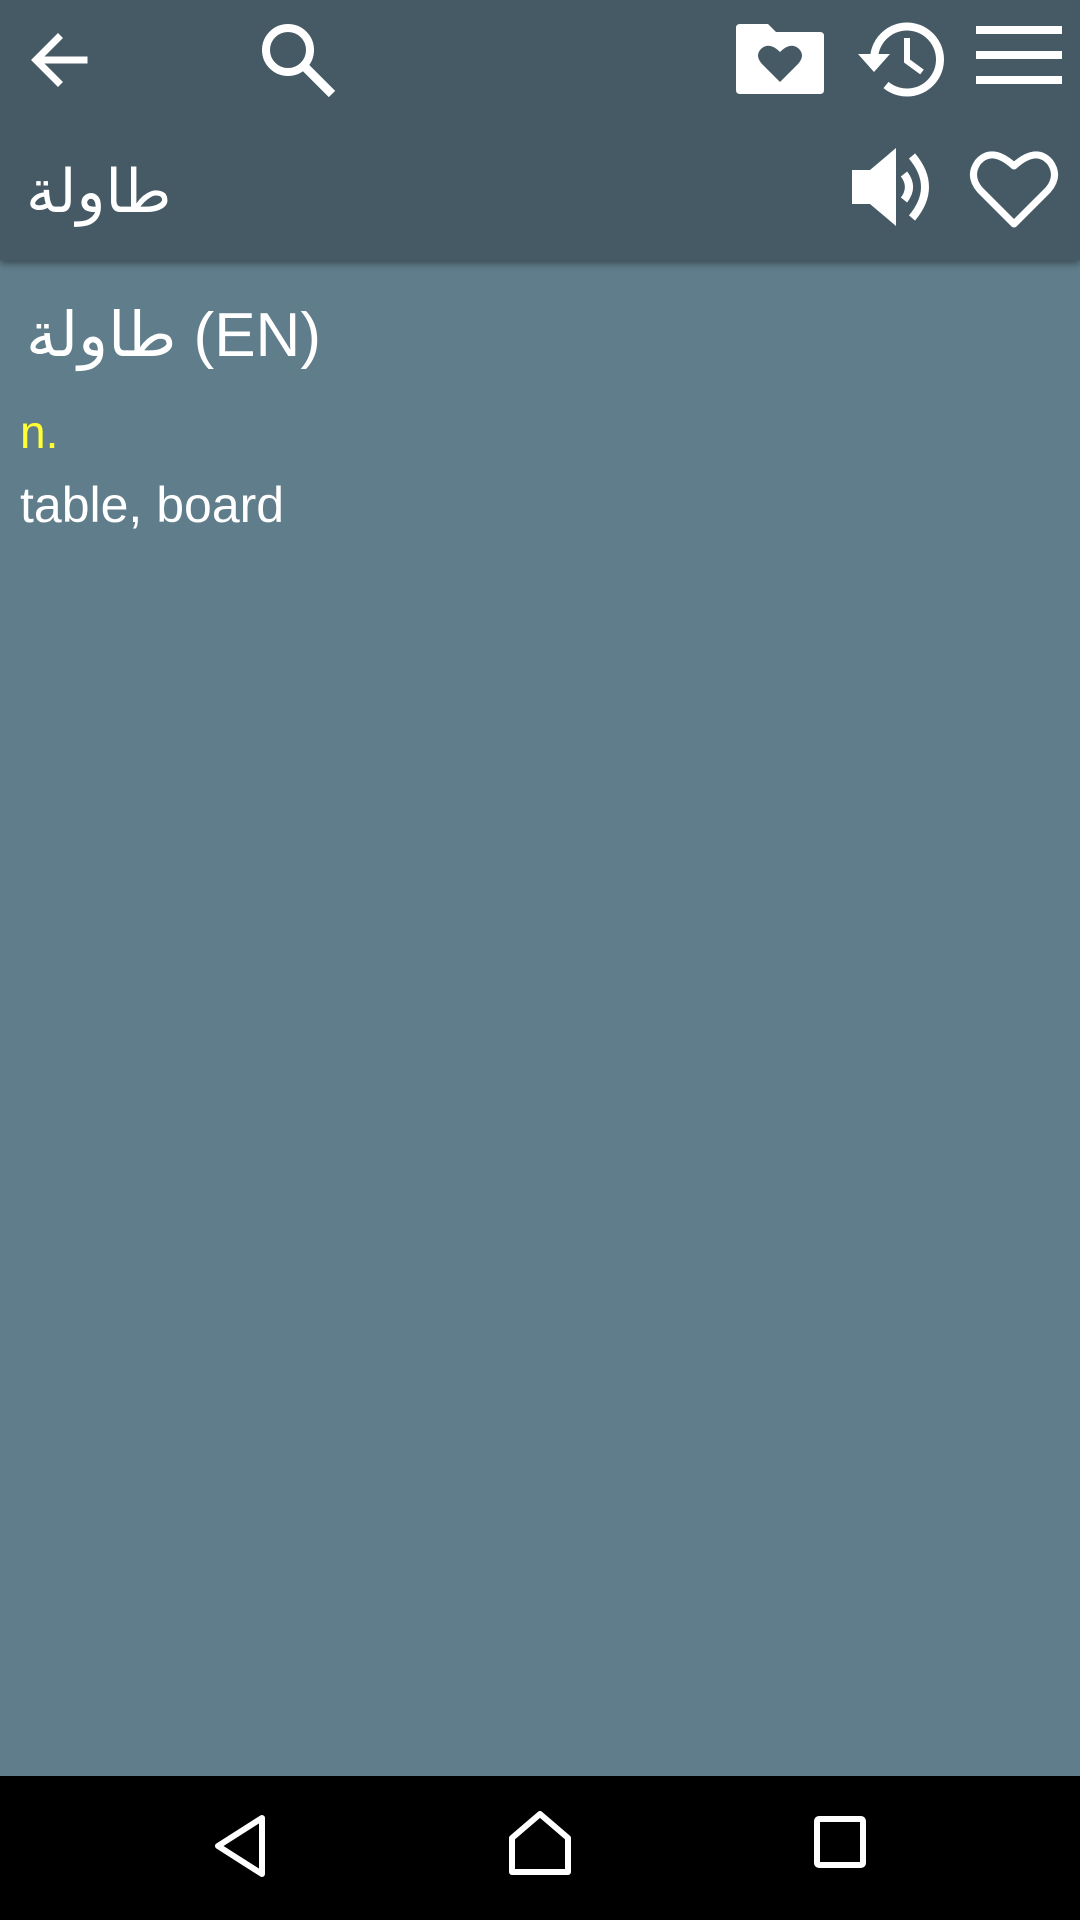 The height and width of the screenshot is (1920, 1080). I want to click on menu-icon, so click(1019, 55).